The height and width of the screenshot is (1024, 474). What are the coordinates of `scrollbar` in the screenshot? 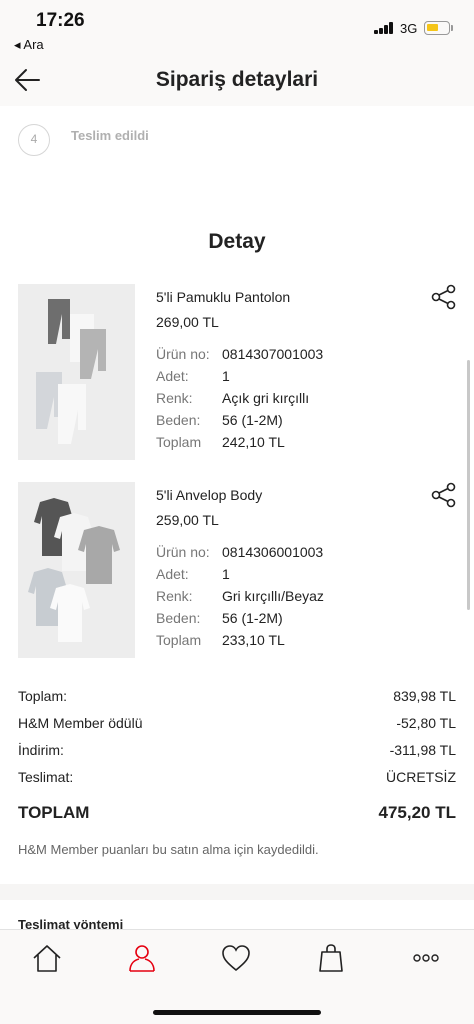 It's located at (468, 485).